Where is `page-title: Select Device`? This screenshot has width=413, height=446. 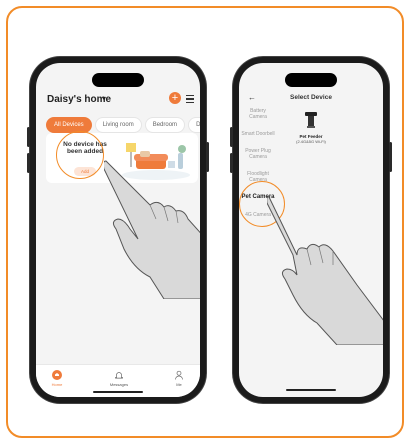
page-title: Select Device is located at coordinates (311, 97).